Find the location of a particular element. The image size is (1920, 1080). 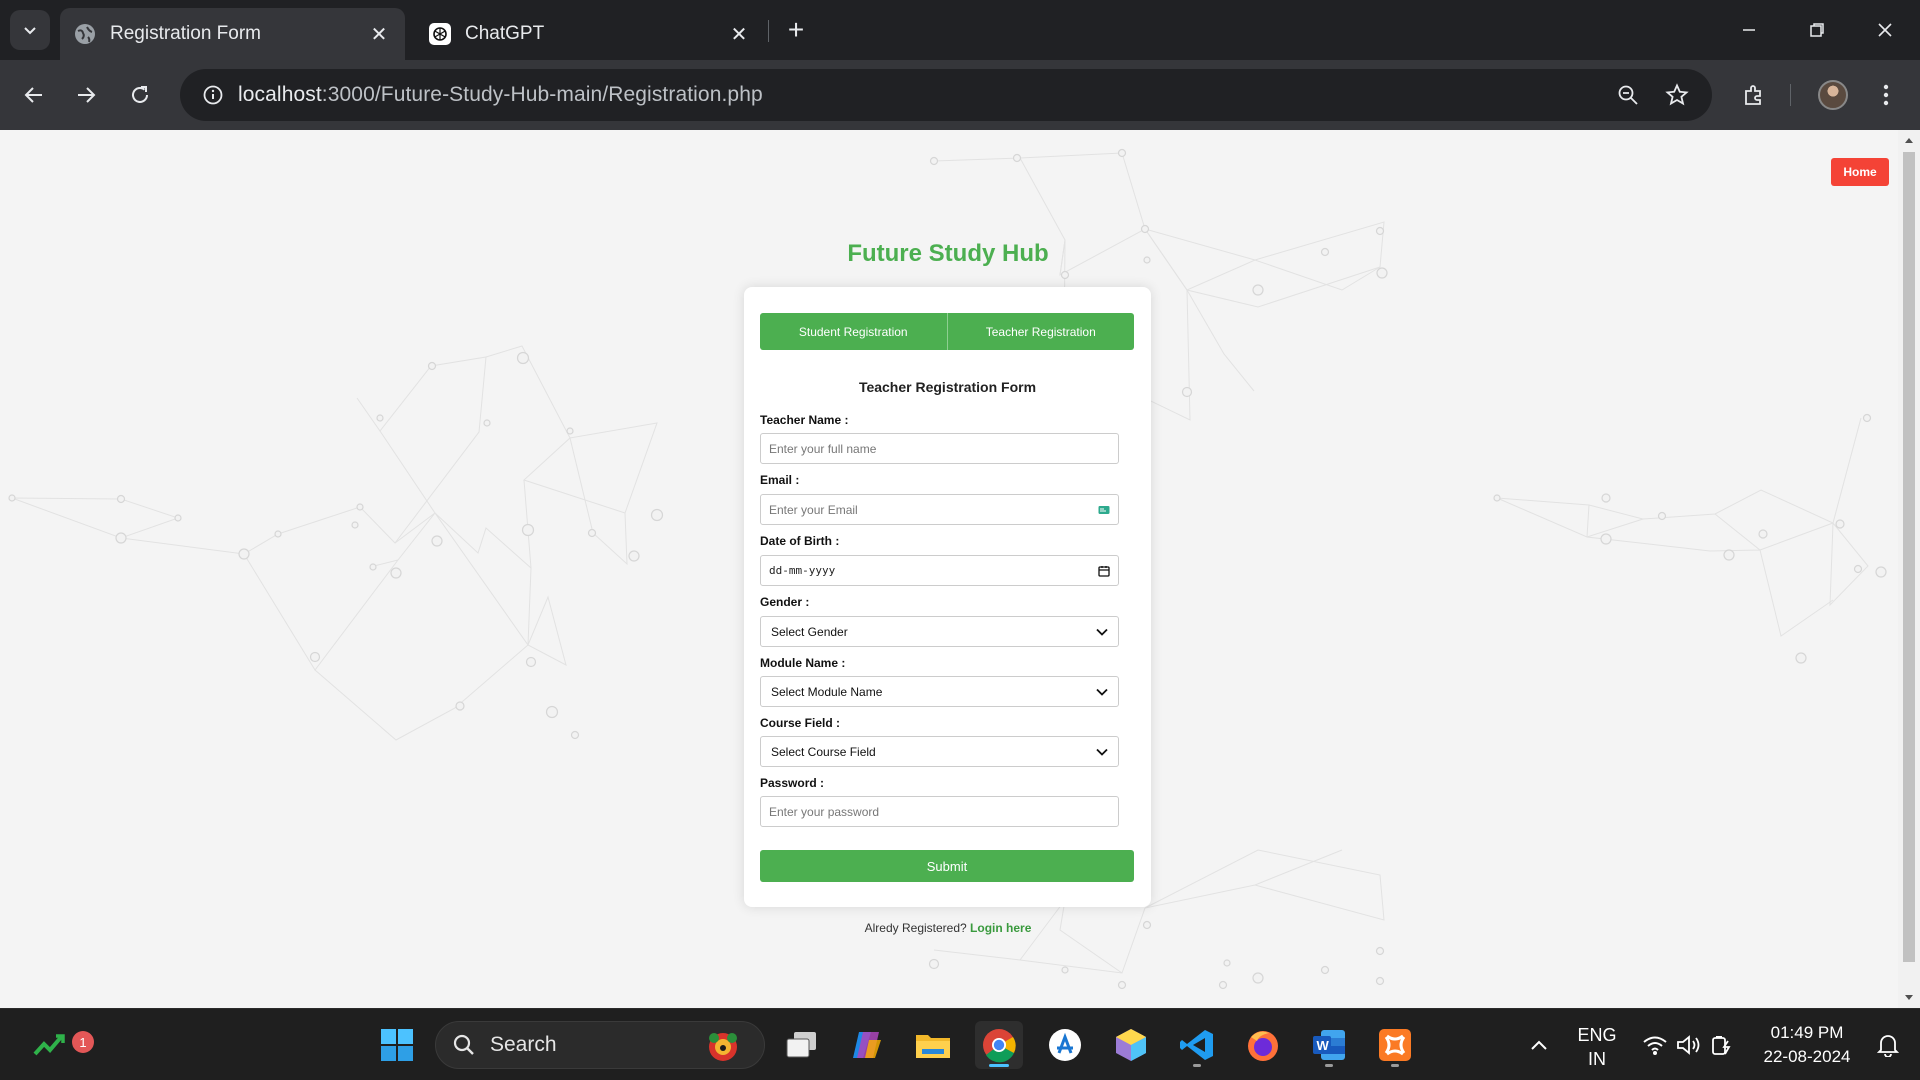

calendar-icon is located at coordinates (1104, 571).